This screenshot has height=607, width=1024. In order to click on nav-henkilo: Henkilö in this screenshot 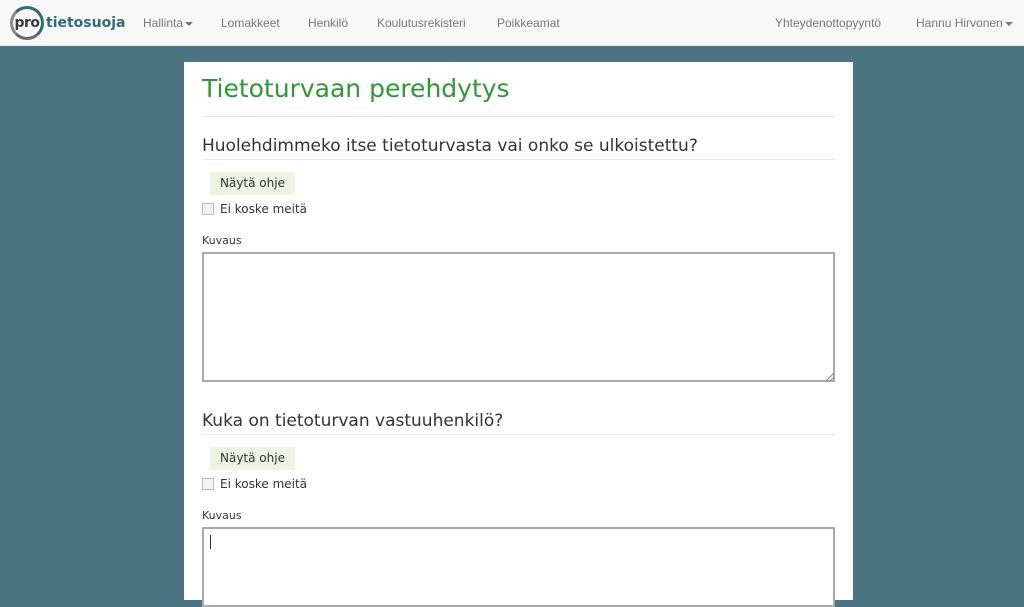, I will do `click(328, 23)`.